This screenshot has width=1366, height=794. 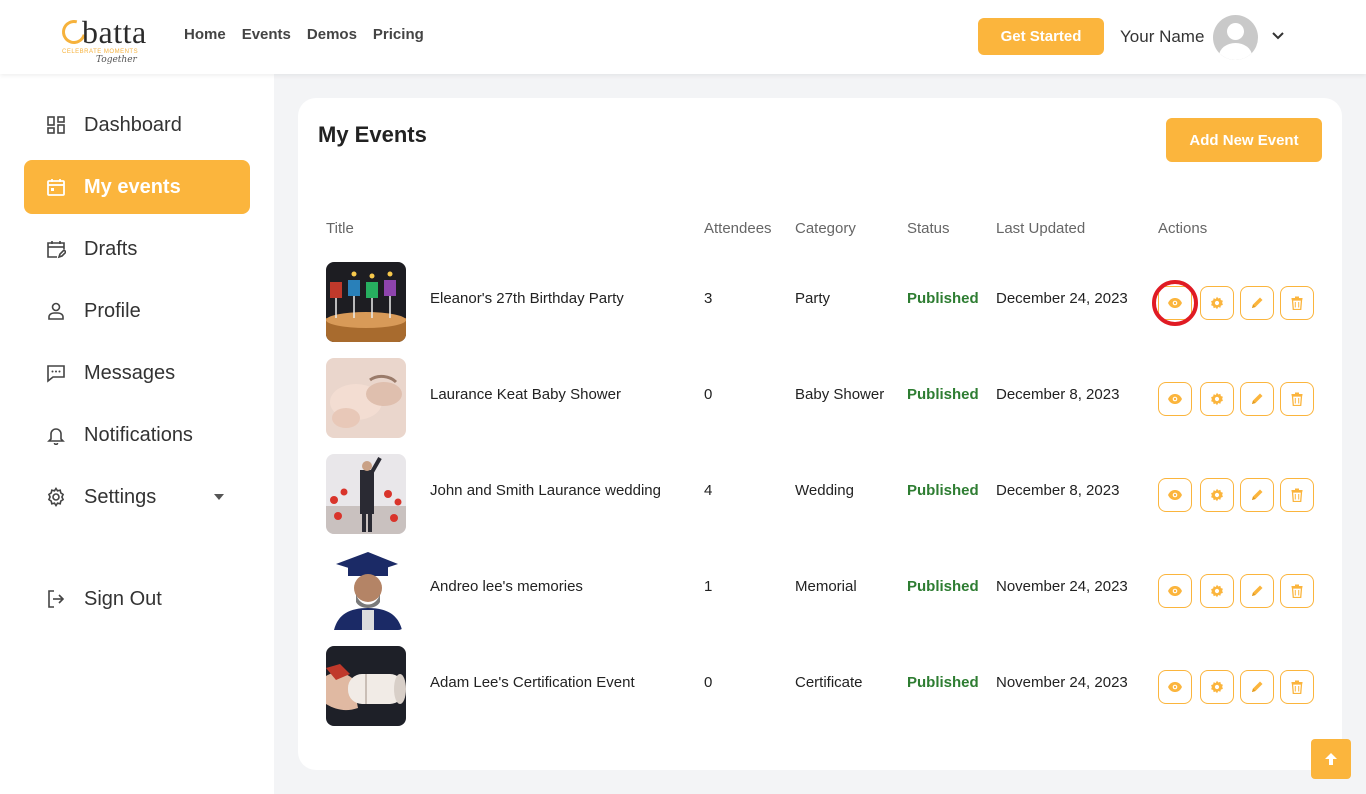 I want to click on sign-out-icon, so click(x=56, y=599).